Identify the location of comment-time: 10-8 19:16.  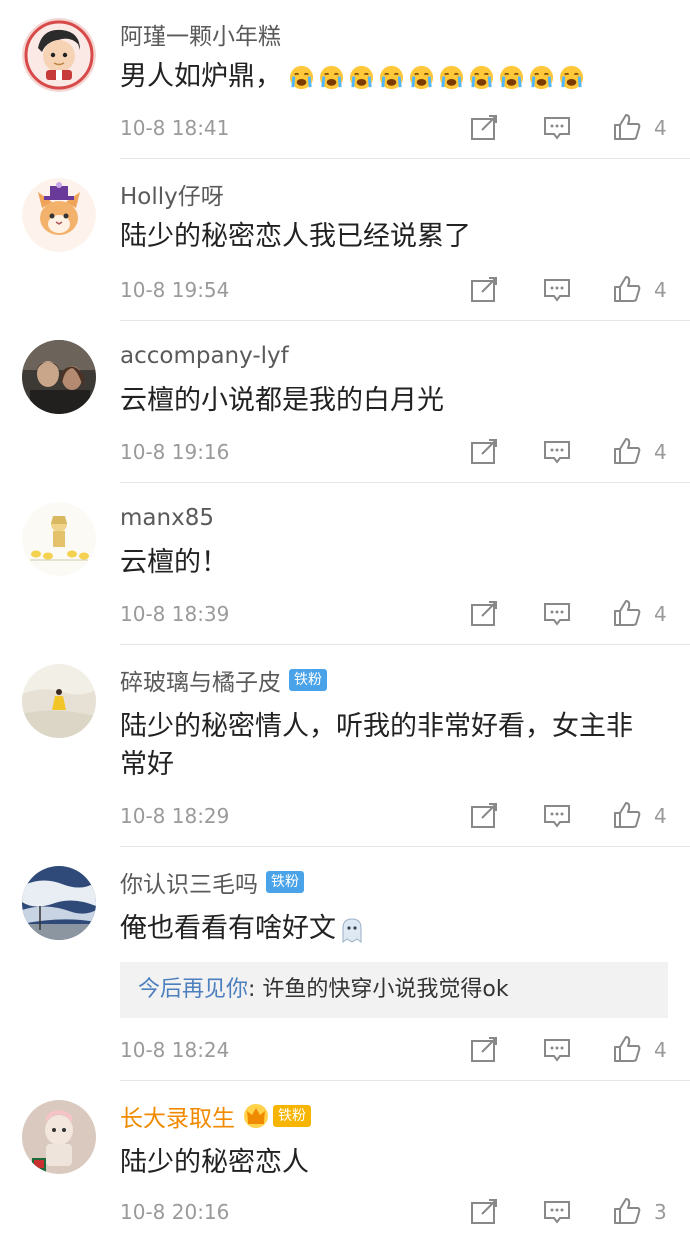
(175, 452).